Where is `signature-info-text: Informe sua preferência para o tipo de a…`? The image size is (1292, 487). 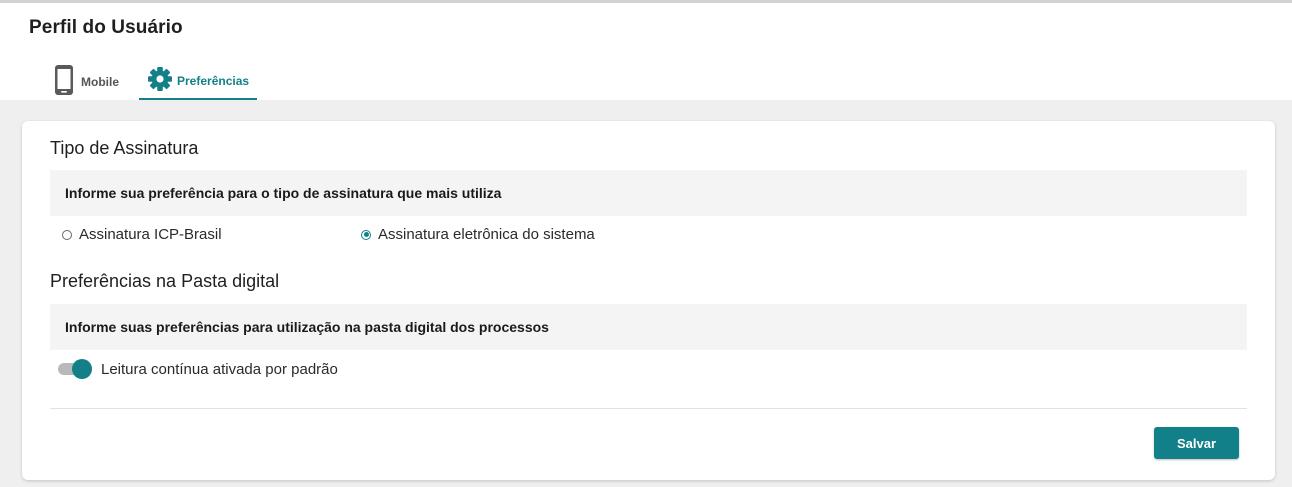
signature-info-text: Informe sua preferência para o tipo de a… is located at coordinates (283, 193).